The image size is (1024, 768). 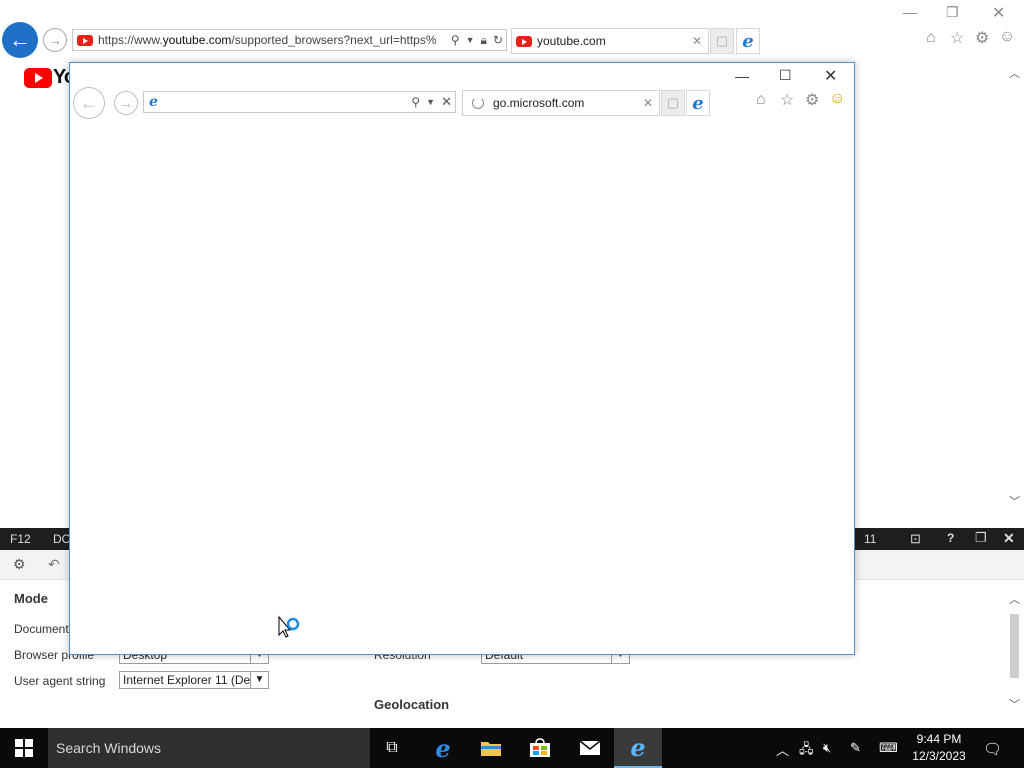 I want to click on pen-ink-icon: ✎, so click(x=855, y=748).